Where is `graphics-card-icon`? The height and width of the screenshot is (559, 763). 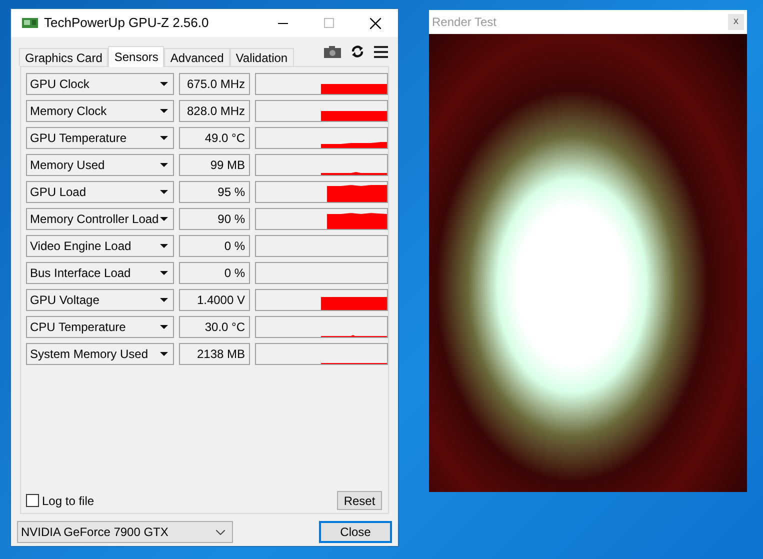
graphics-card-icon is located at coordinates (30, 23).